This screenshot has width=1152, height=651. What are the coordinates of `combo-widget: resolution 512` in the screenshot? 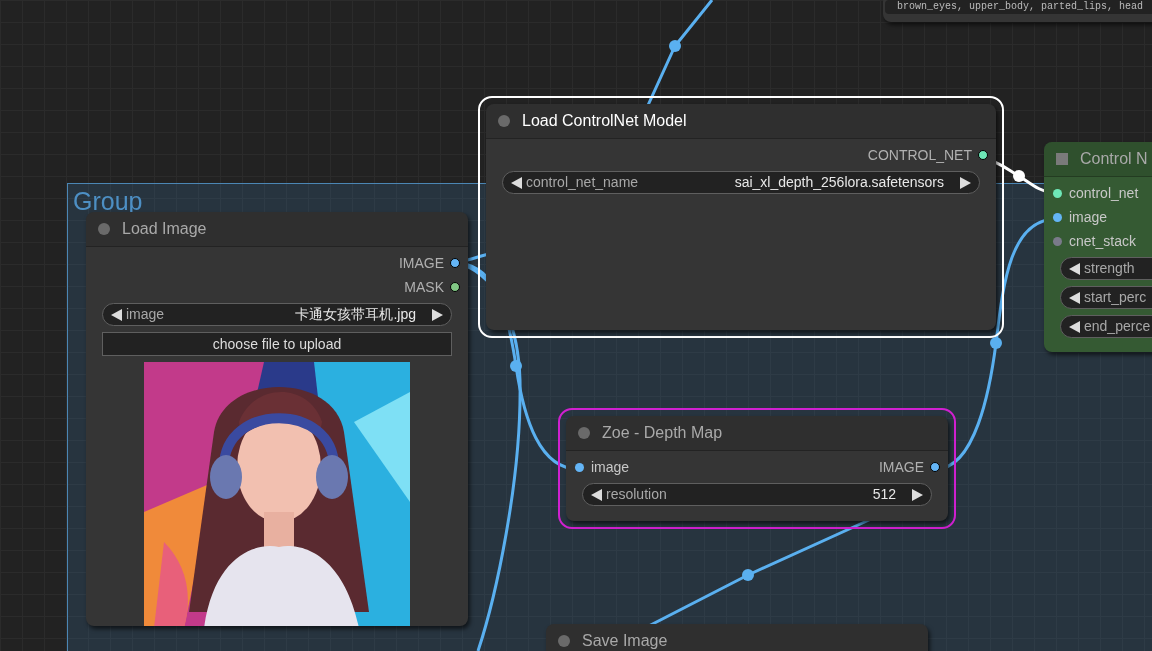 It's located at (757, 494).